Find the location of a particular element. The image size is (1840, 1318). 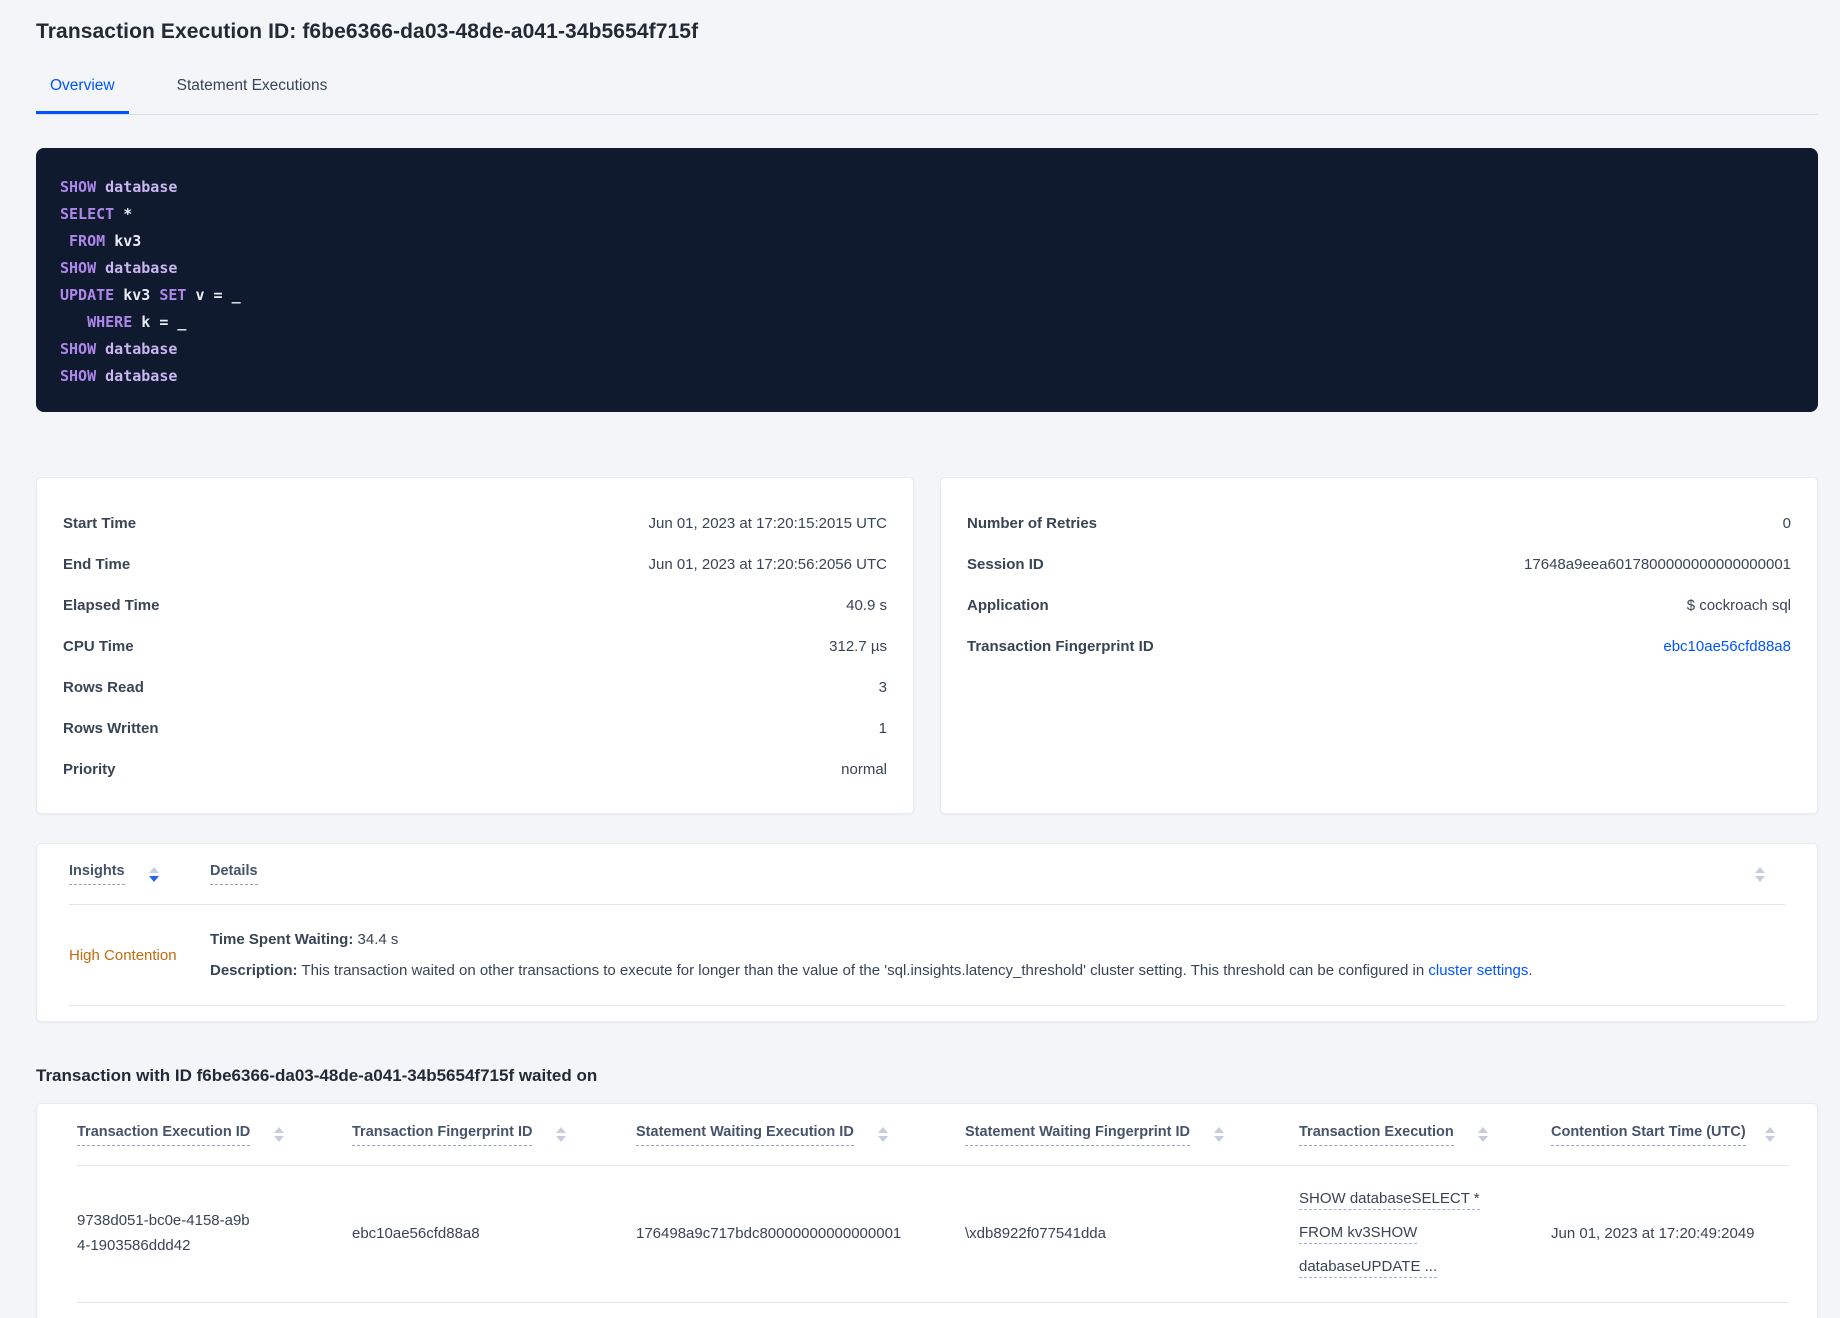

summary-row: Number of Retries 0 is located at coordinates (1379, 523).